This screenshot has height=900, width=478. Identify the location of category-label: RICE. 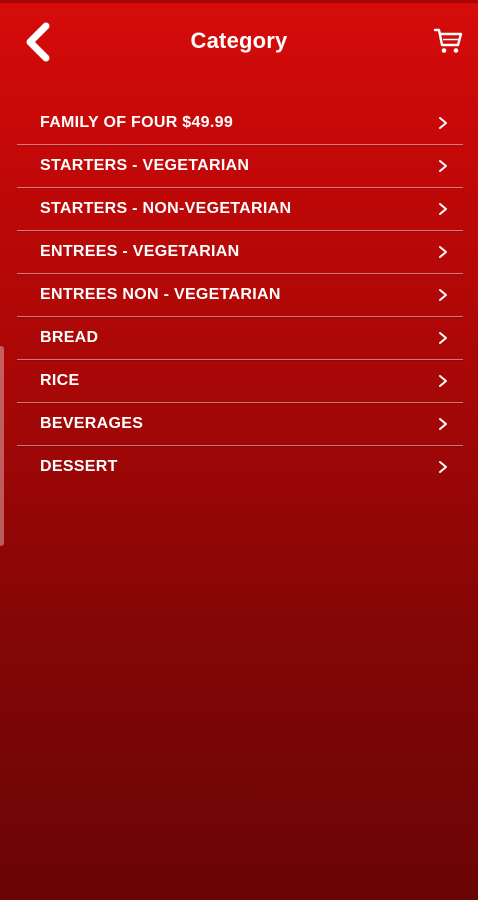
(60, 380).